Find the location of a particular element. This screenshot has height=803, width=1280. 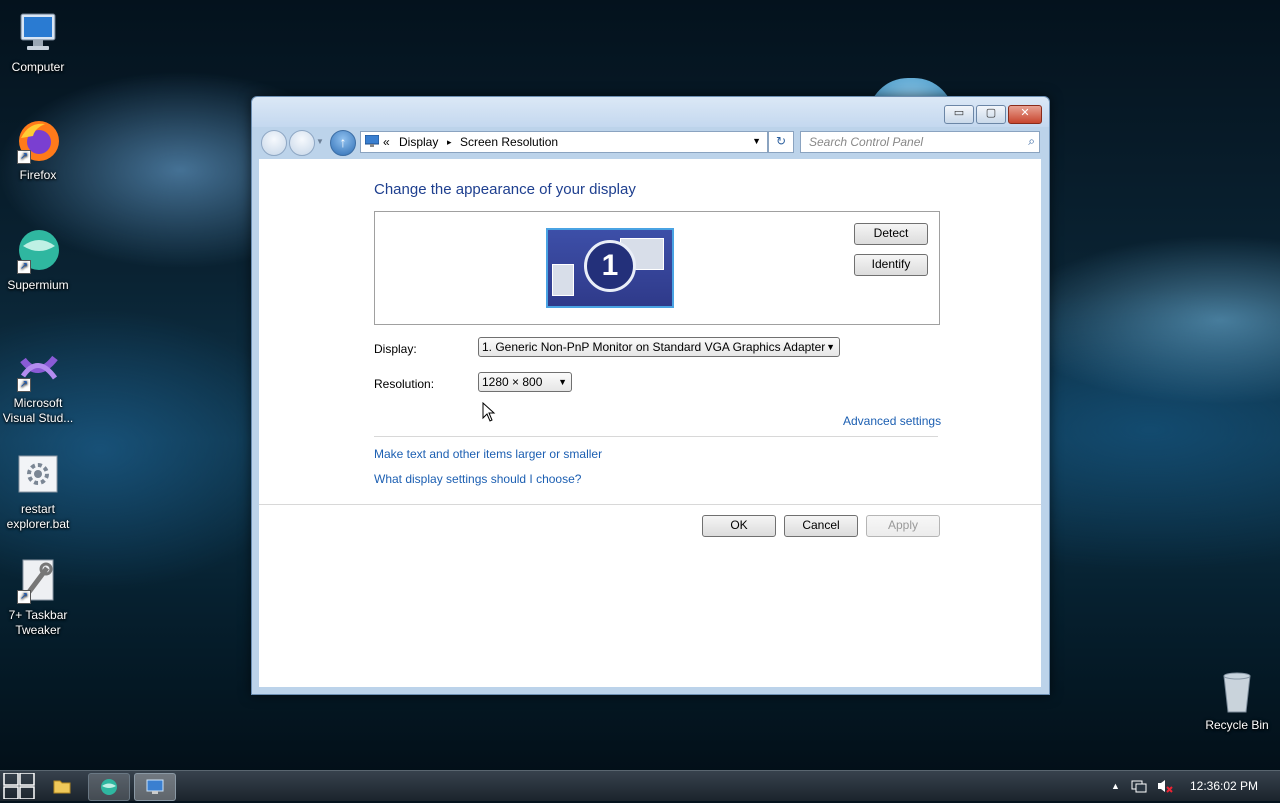

desktop-icon-restart-explorer: restart explorer.bat is located at coordinates (38, 492).